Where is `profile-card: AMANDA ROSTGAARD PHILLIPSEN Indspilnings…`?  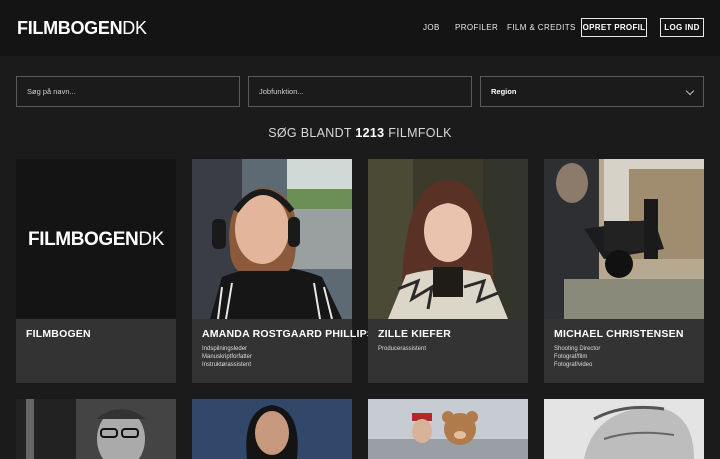 profile-card: AMANDA ROSTGAARD PHILLIPSEN Indspilnings… is located at coordinates (290, 271).